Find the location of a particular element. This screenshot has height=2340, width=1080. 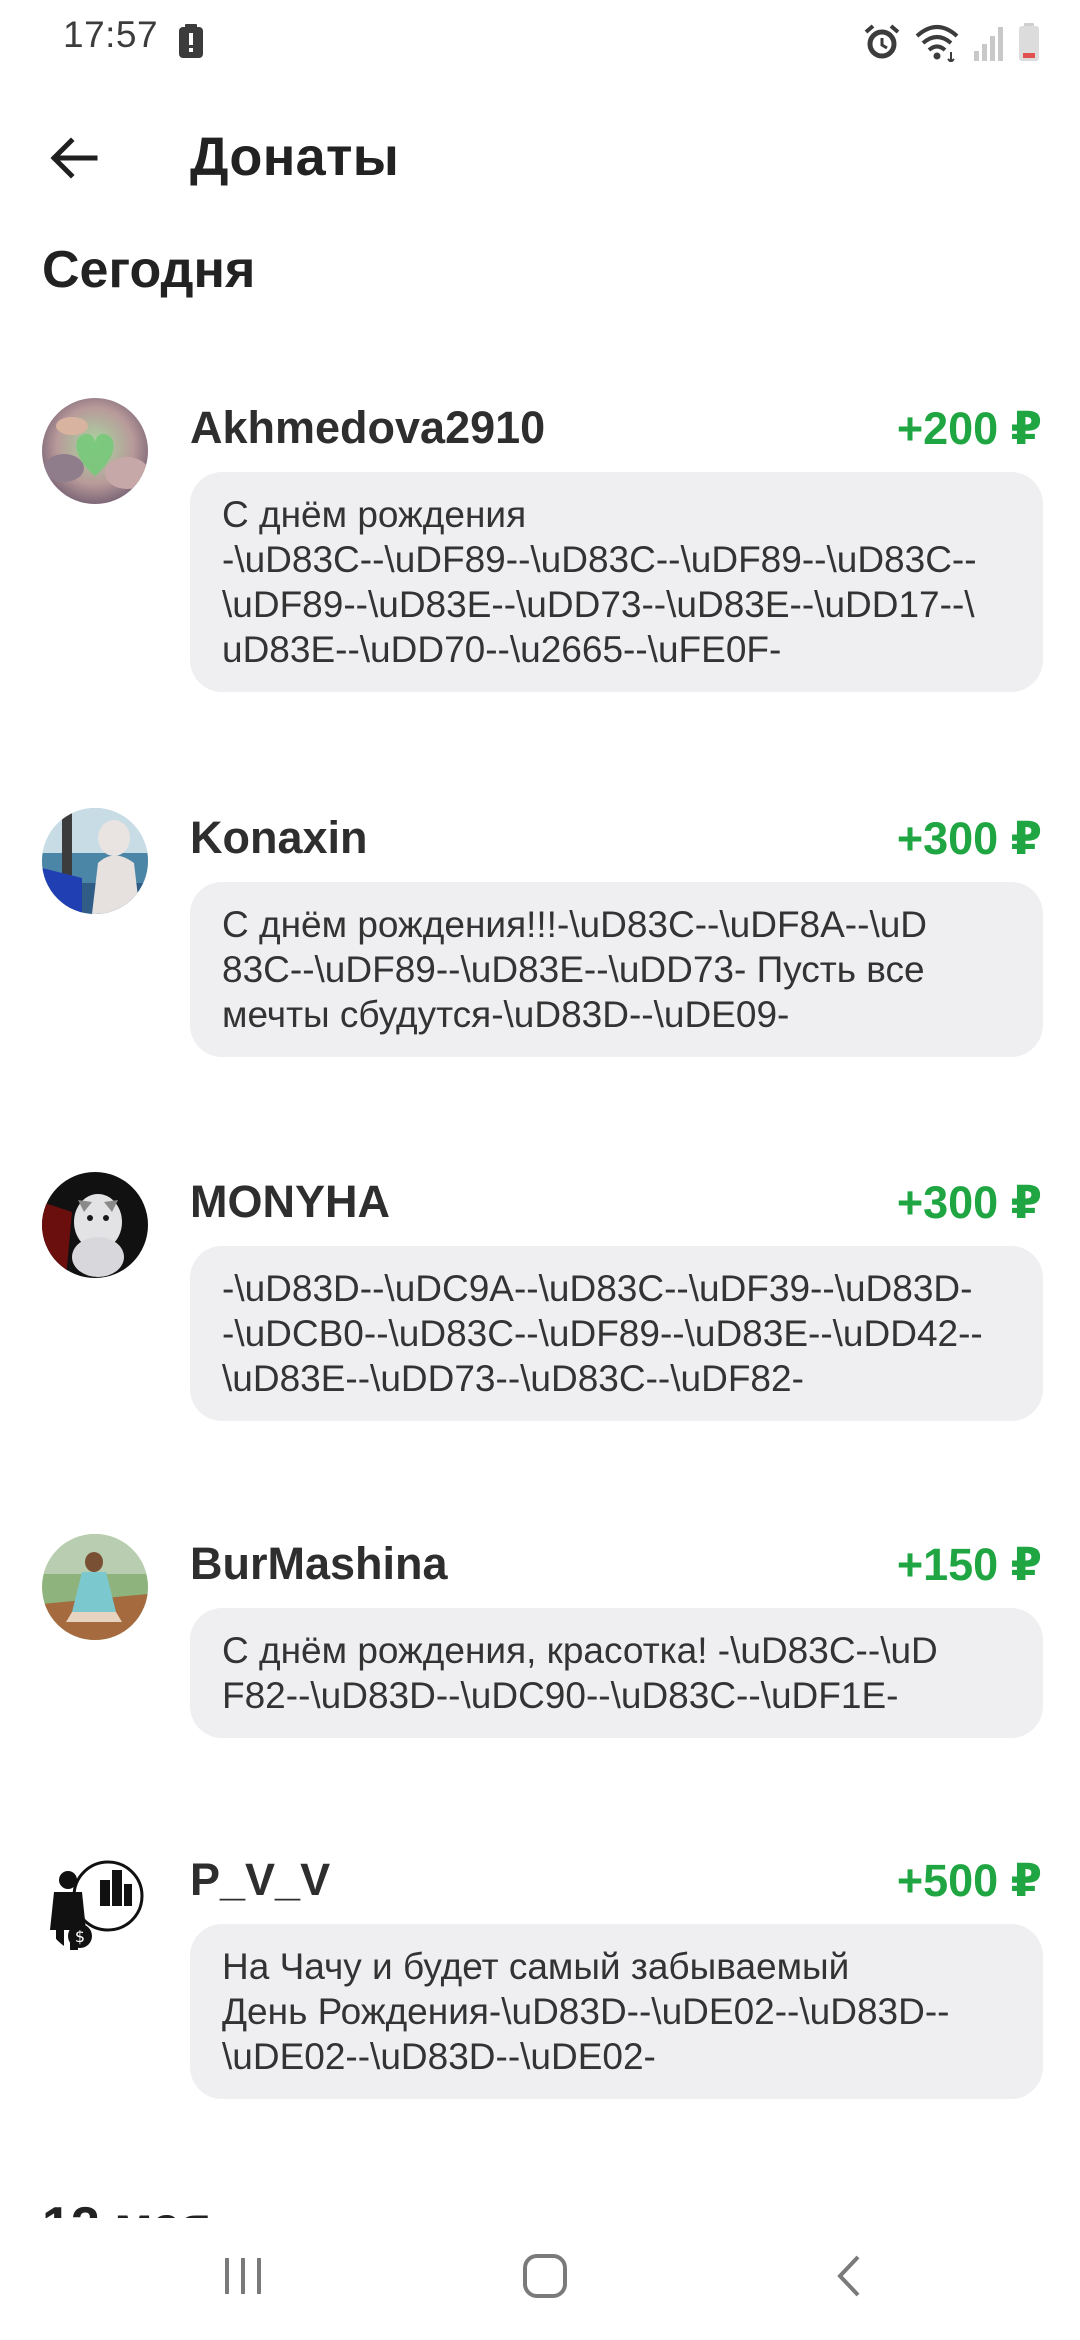

system-back-button is located at coordinates (849, 2278).